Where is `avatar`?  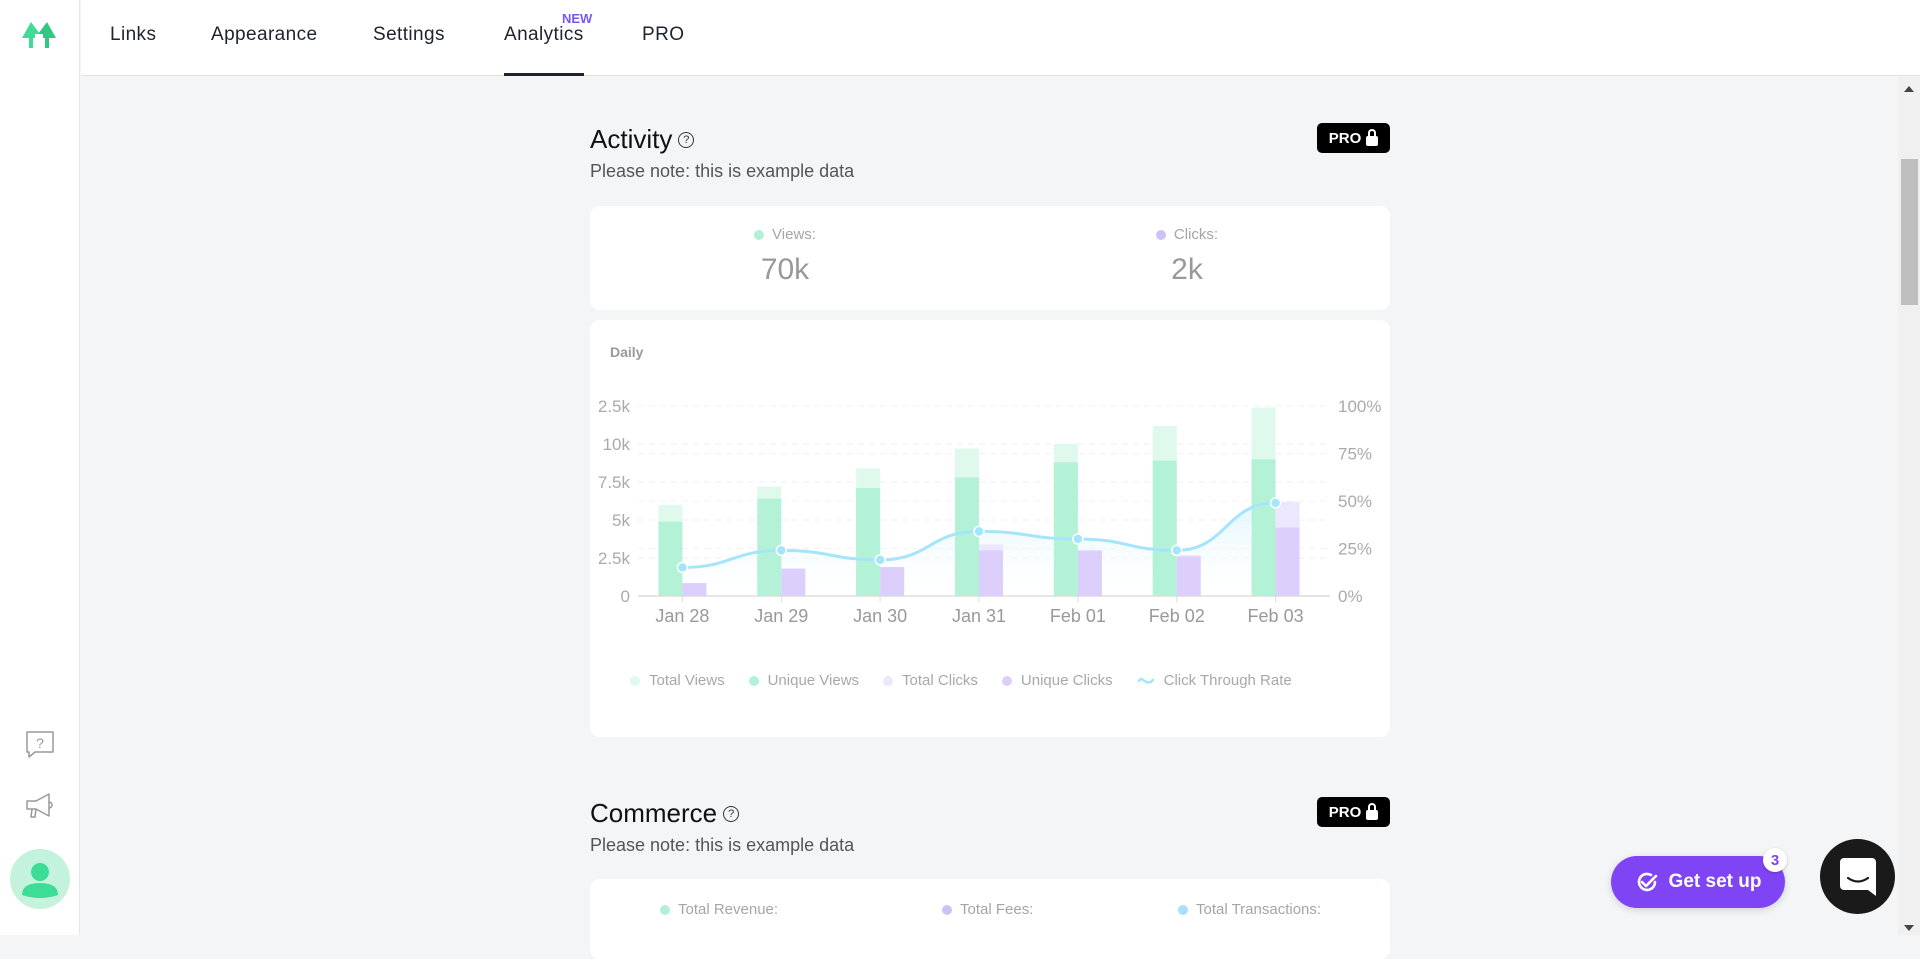
avatar is located at coordinates (40, 879).